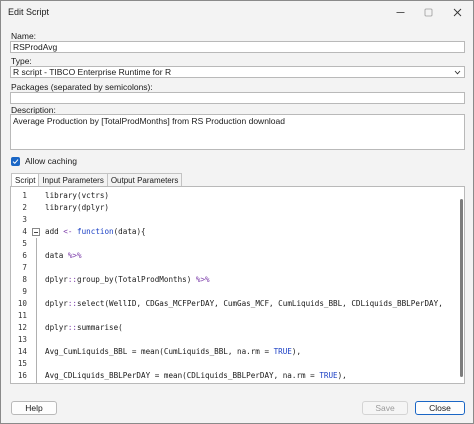  Describe the element at coordinates (234, 292) in the screenshot. I see `code-line: 9` at that location.